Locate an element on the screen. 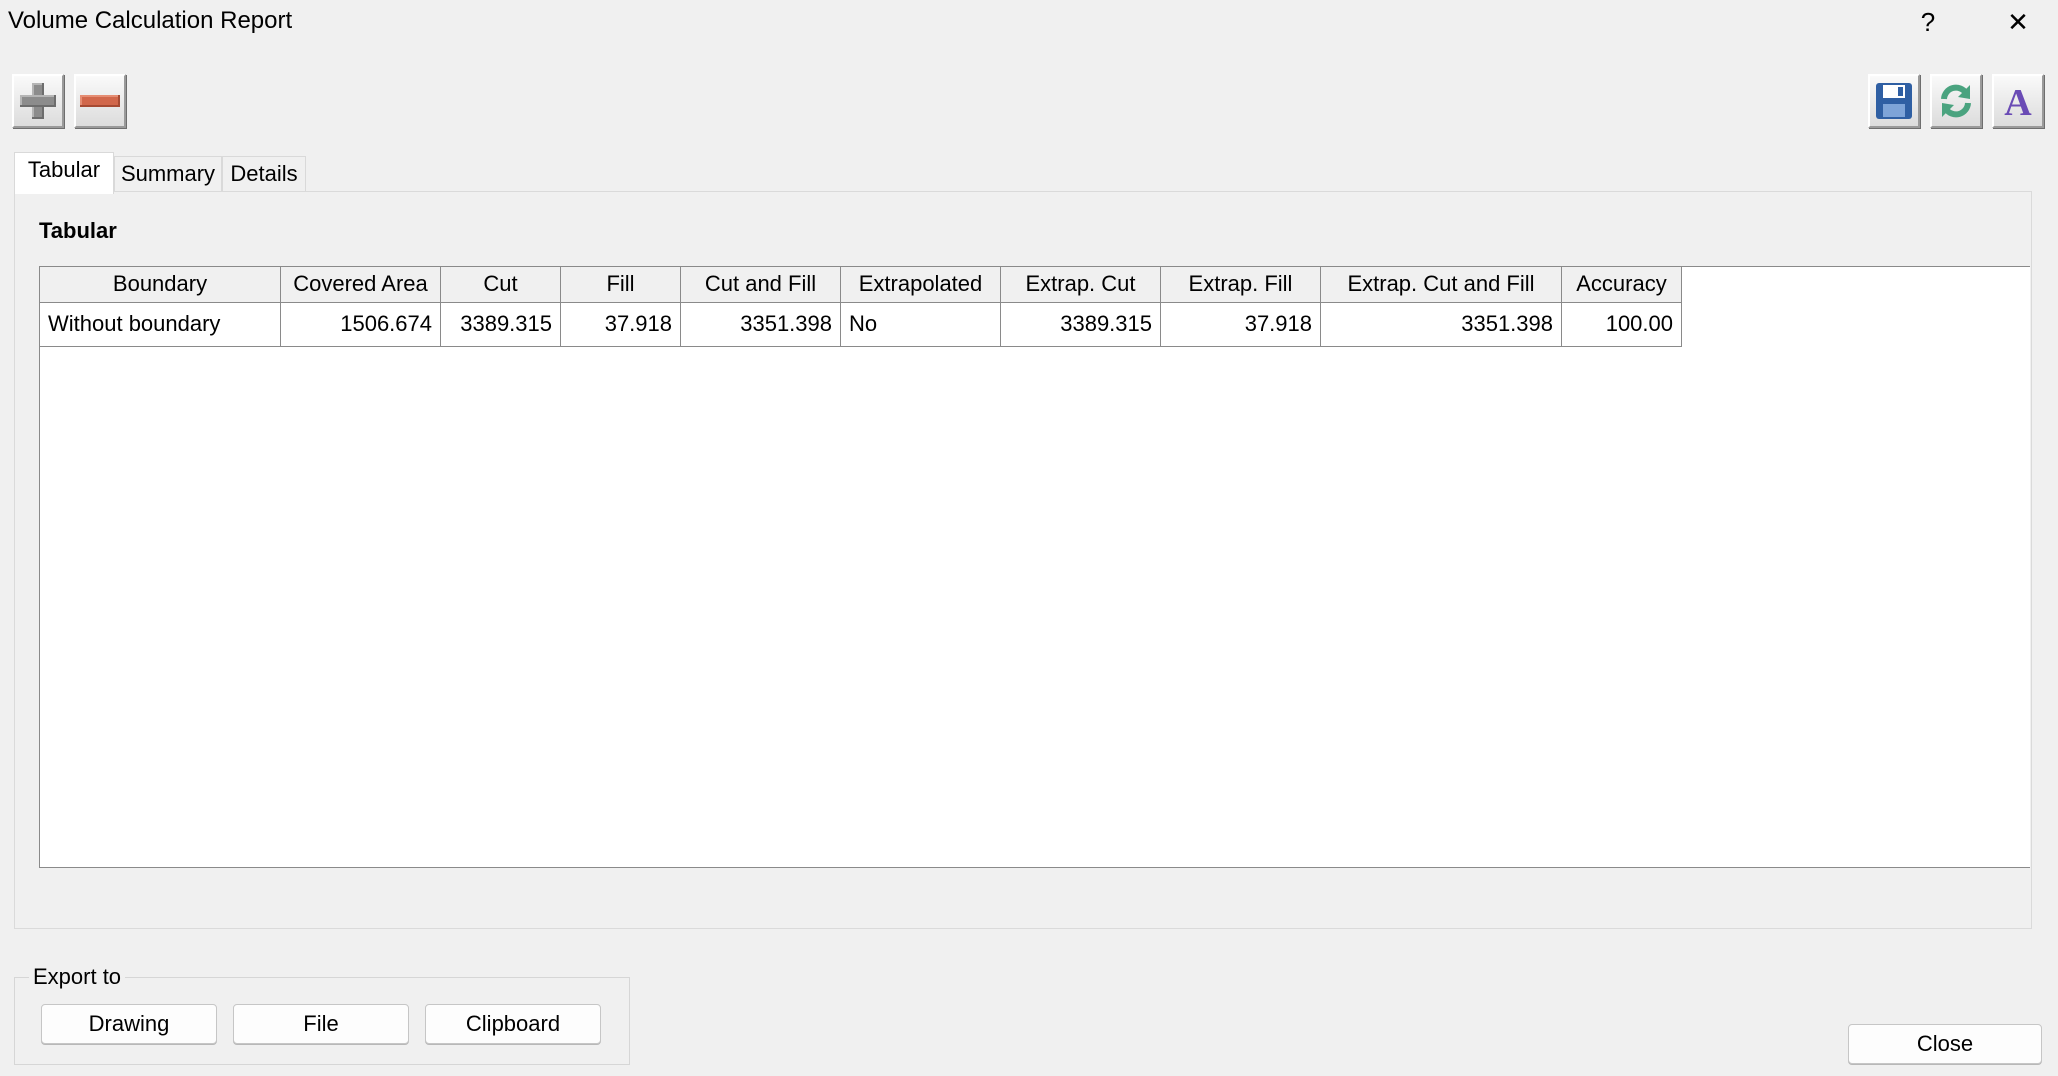 This screenshot has height=1076, width=2058. export-drawing-button: Drawing is located at coordinates (129, 1024).